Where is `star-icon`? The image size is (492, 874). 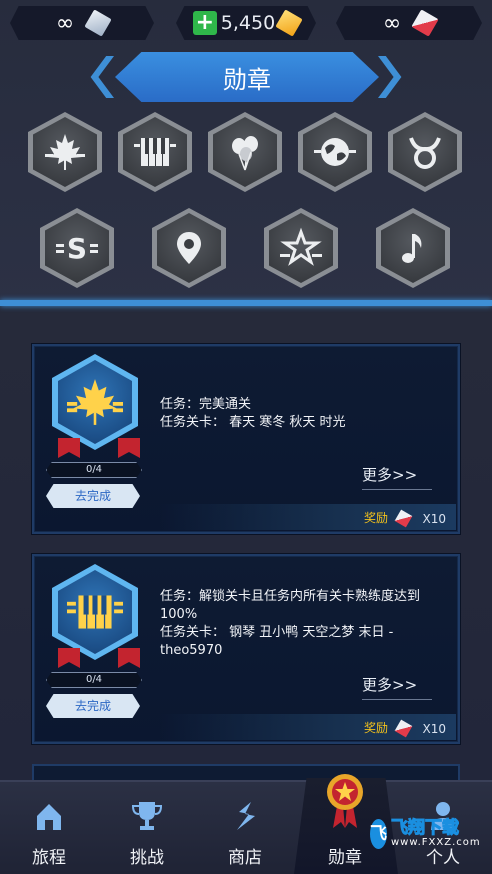 star-icon is located at coordinates (301, 246).